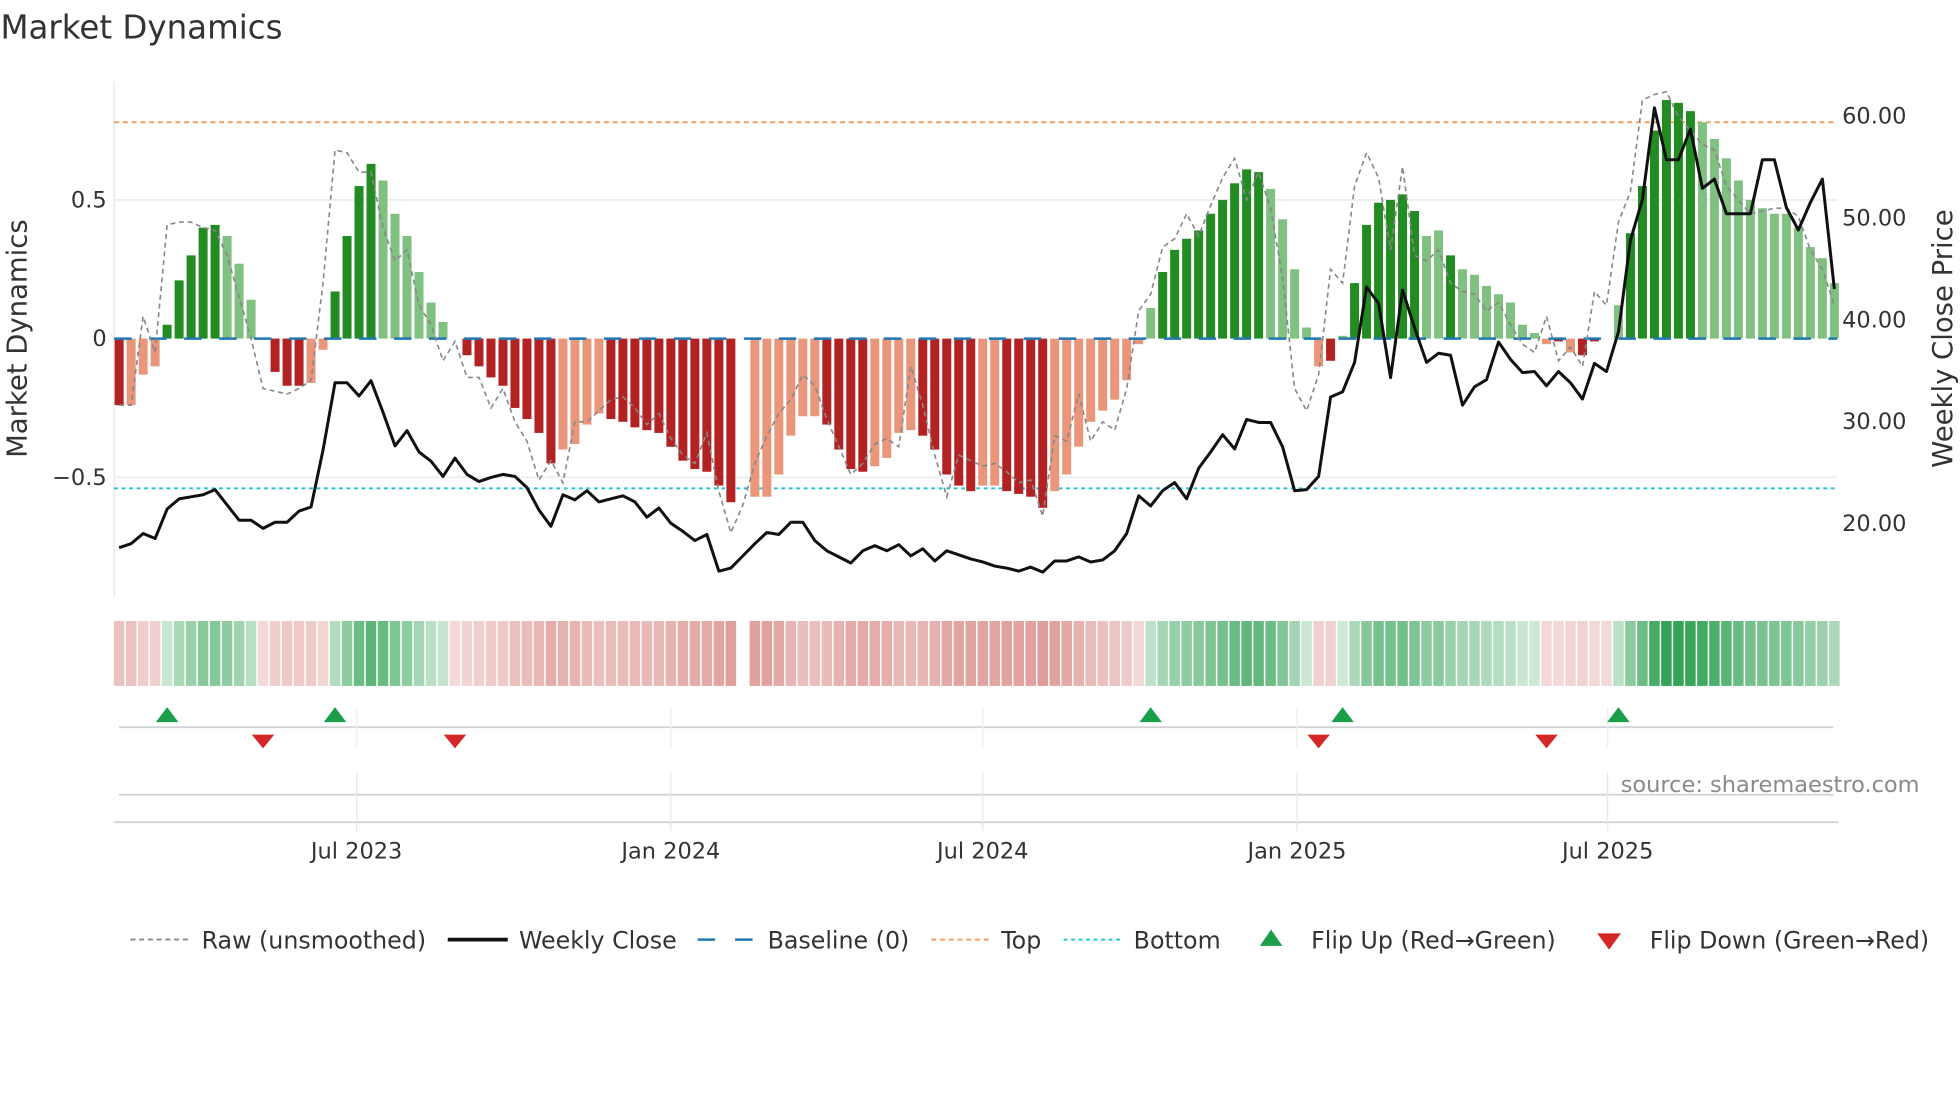 Image resolution: width=1960 pixels, height=1106 pixels. I want to click on x-tick-label: Jul 2024, so click(981, 851).